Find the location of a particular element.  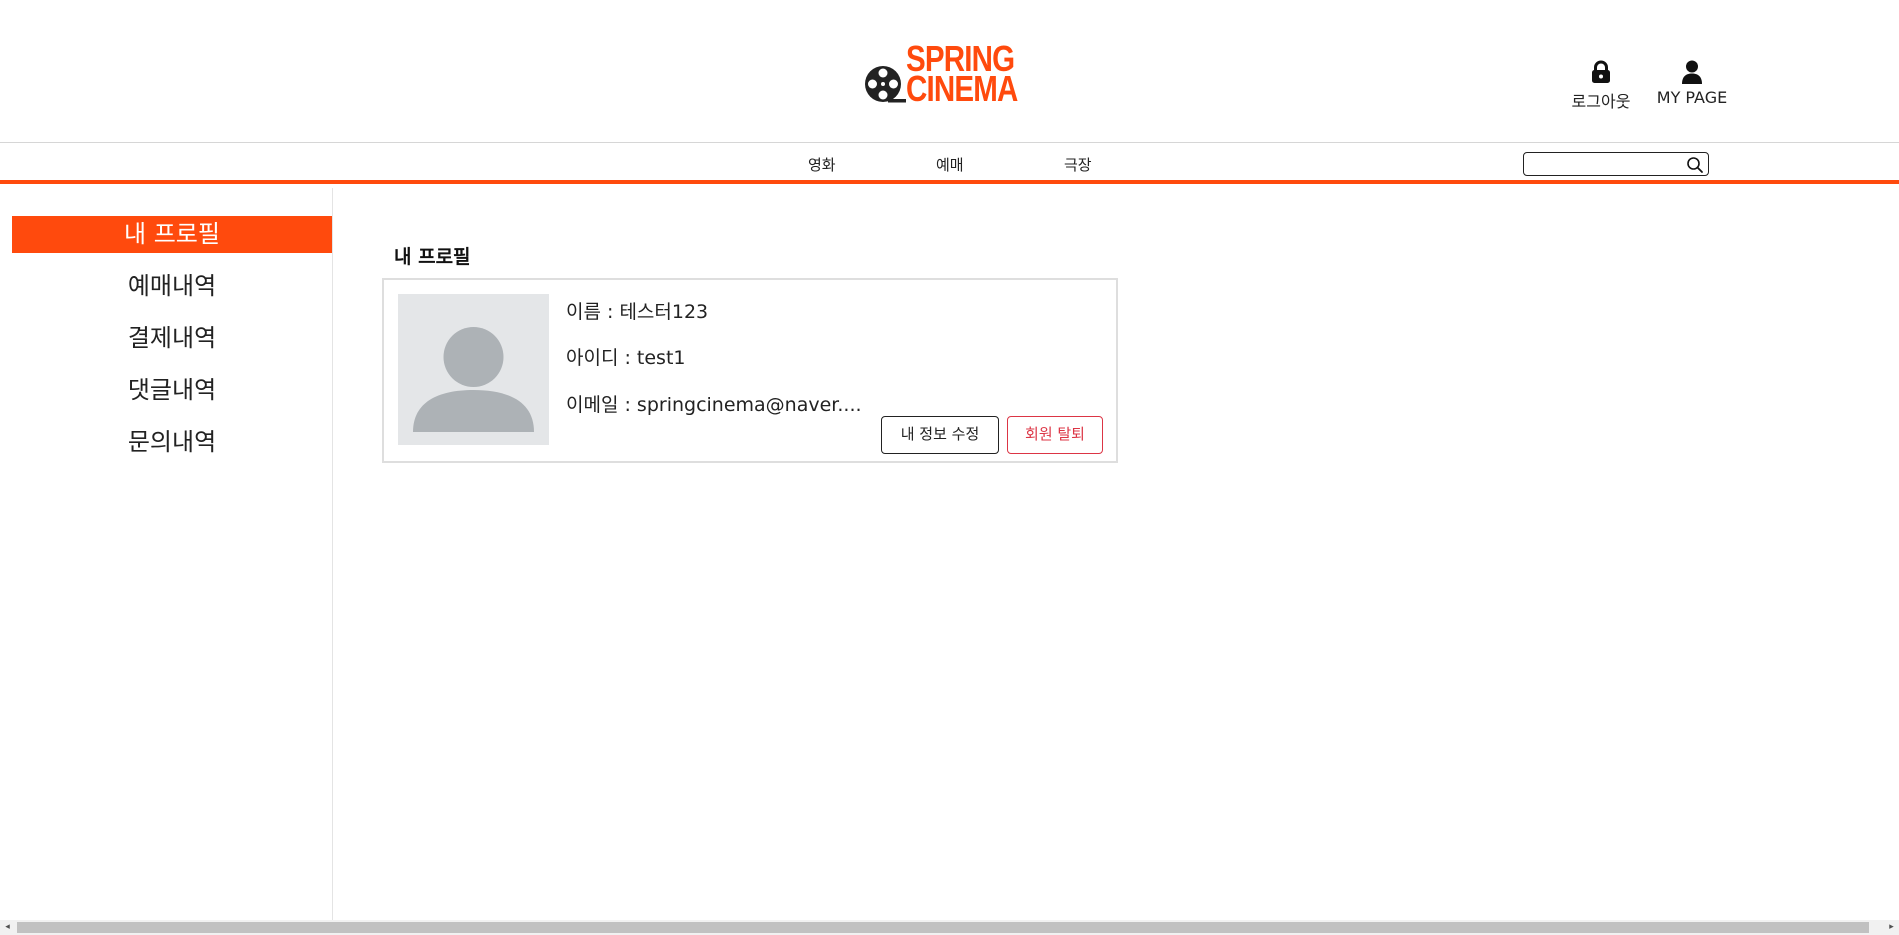

search-input is located at coordinates (1603, 164).